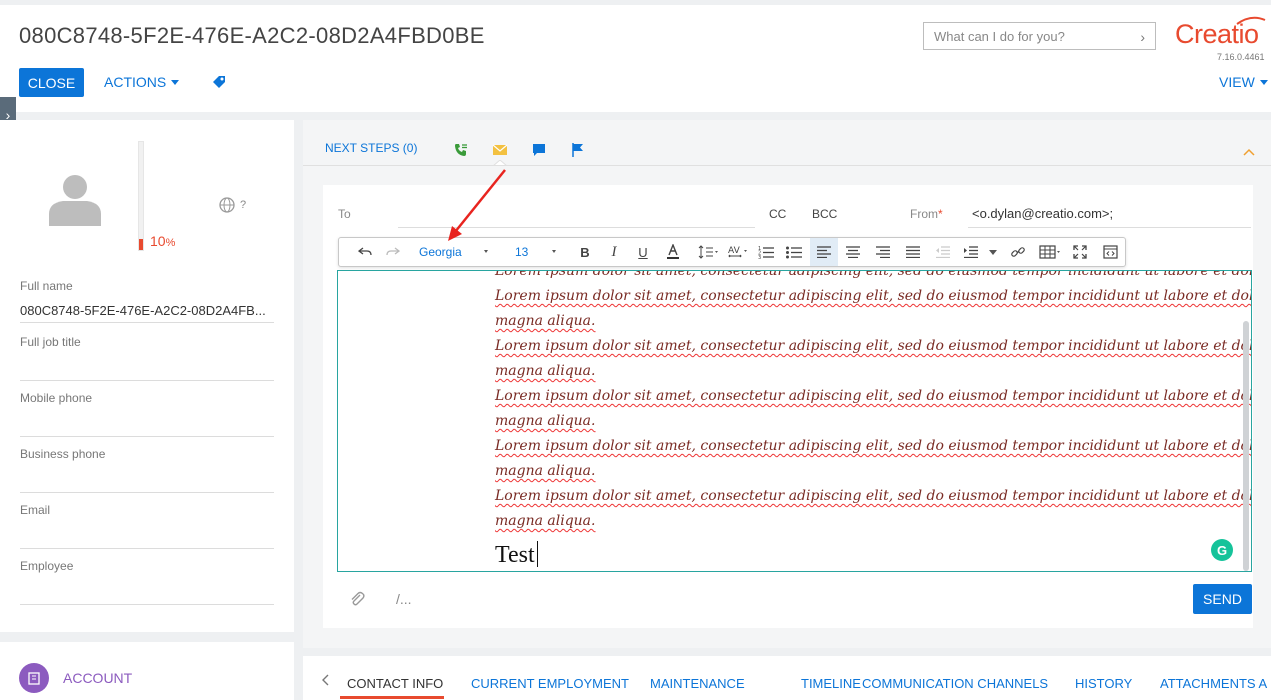  What do you see at coordinates (1050, 252) in the screenshot?
I see `table-icon` at bounding box center [1050, 252].